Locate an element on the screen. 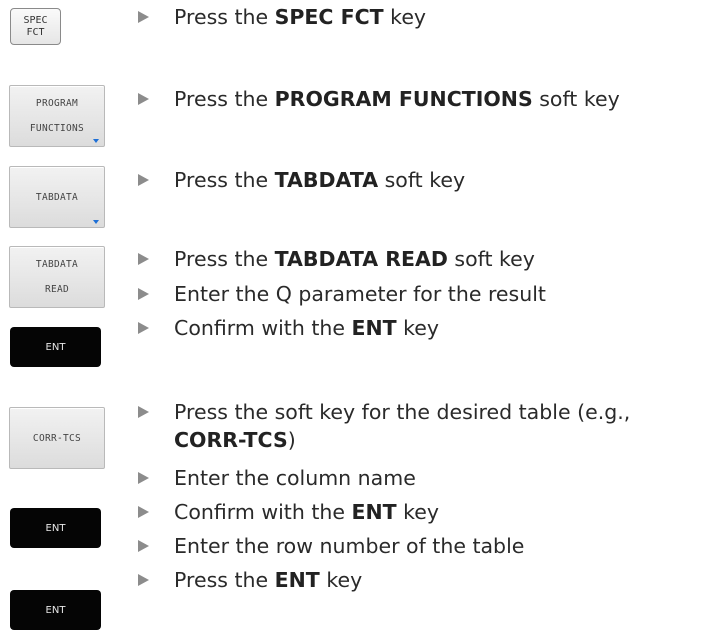 This screenshot has height=631, width=717. spec-fct-key: SPEC FCT is located at coordinates (35, 26).